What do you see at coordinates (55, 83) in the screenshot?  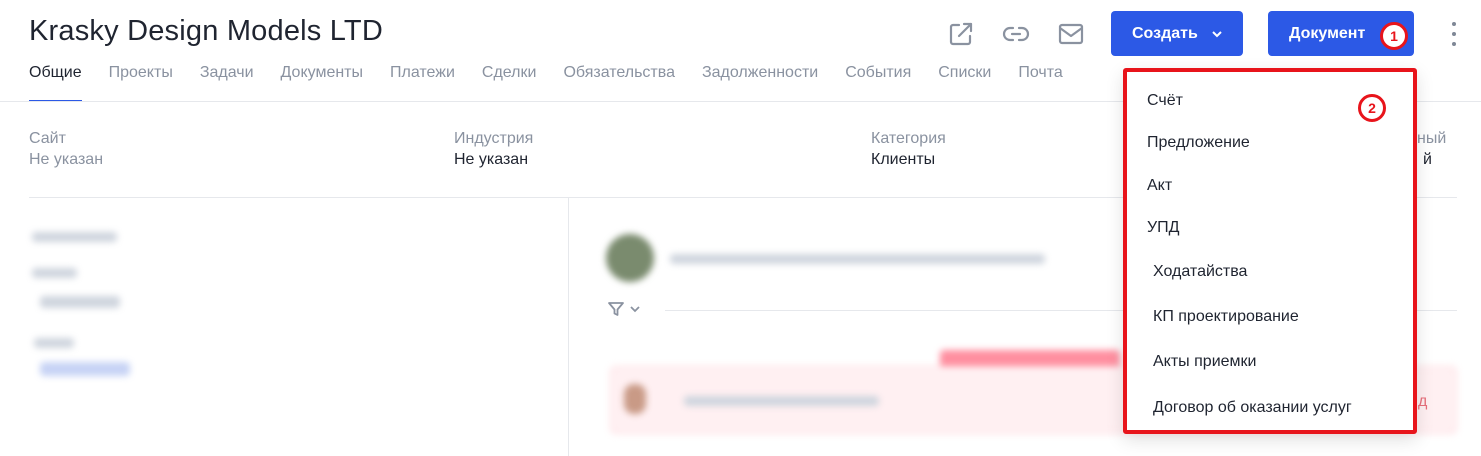 I see `tab-general: Общие` at bounding box center [55, 83].